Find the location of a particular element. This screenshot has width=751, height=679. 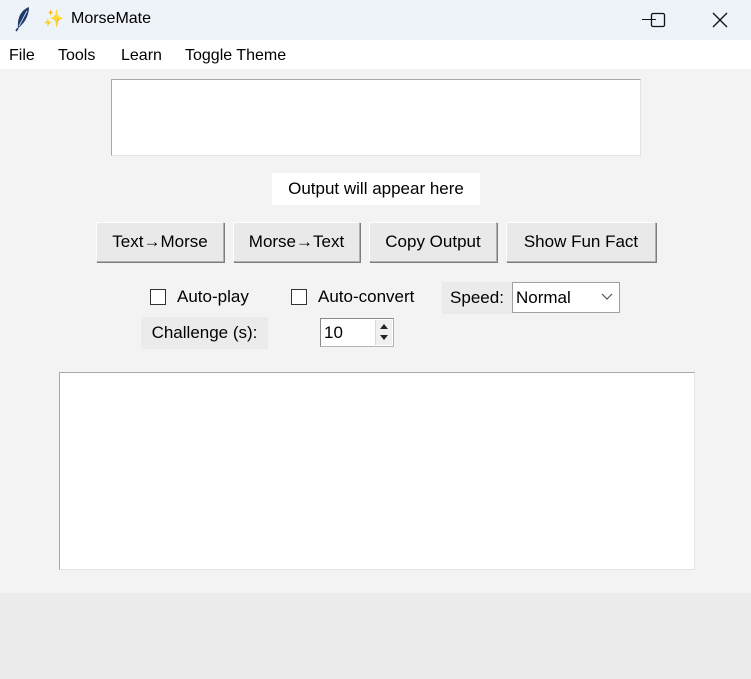

auto-play-label: Auto-play is located at coordinates (213, 297).